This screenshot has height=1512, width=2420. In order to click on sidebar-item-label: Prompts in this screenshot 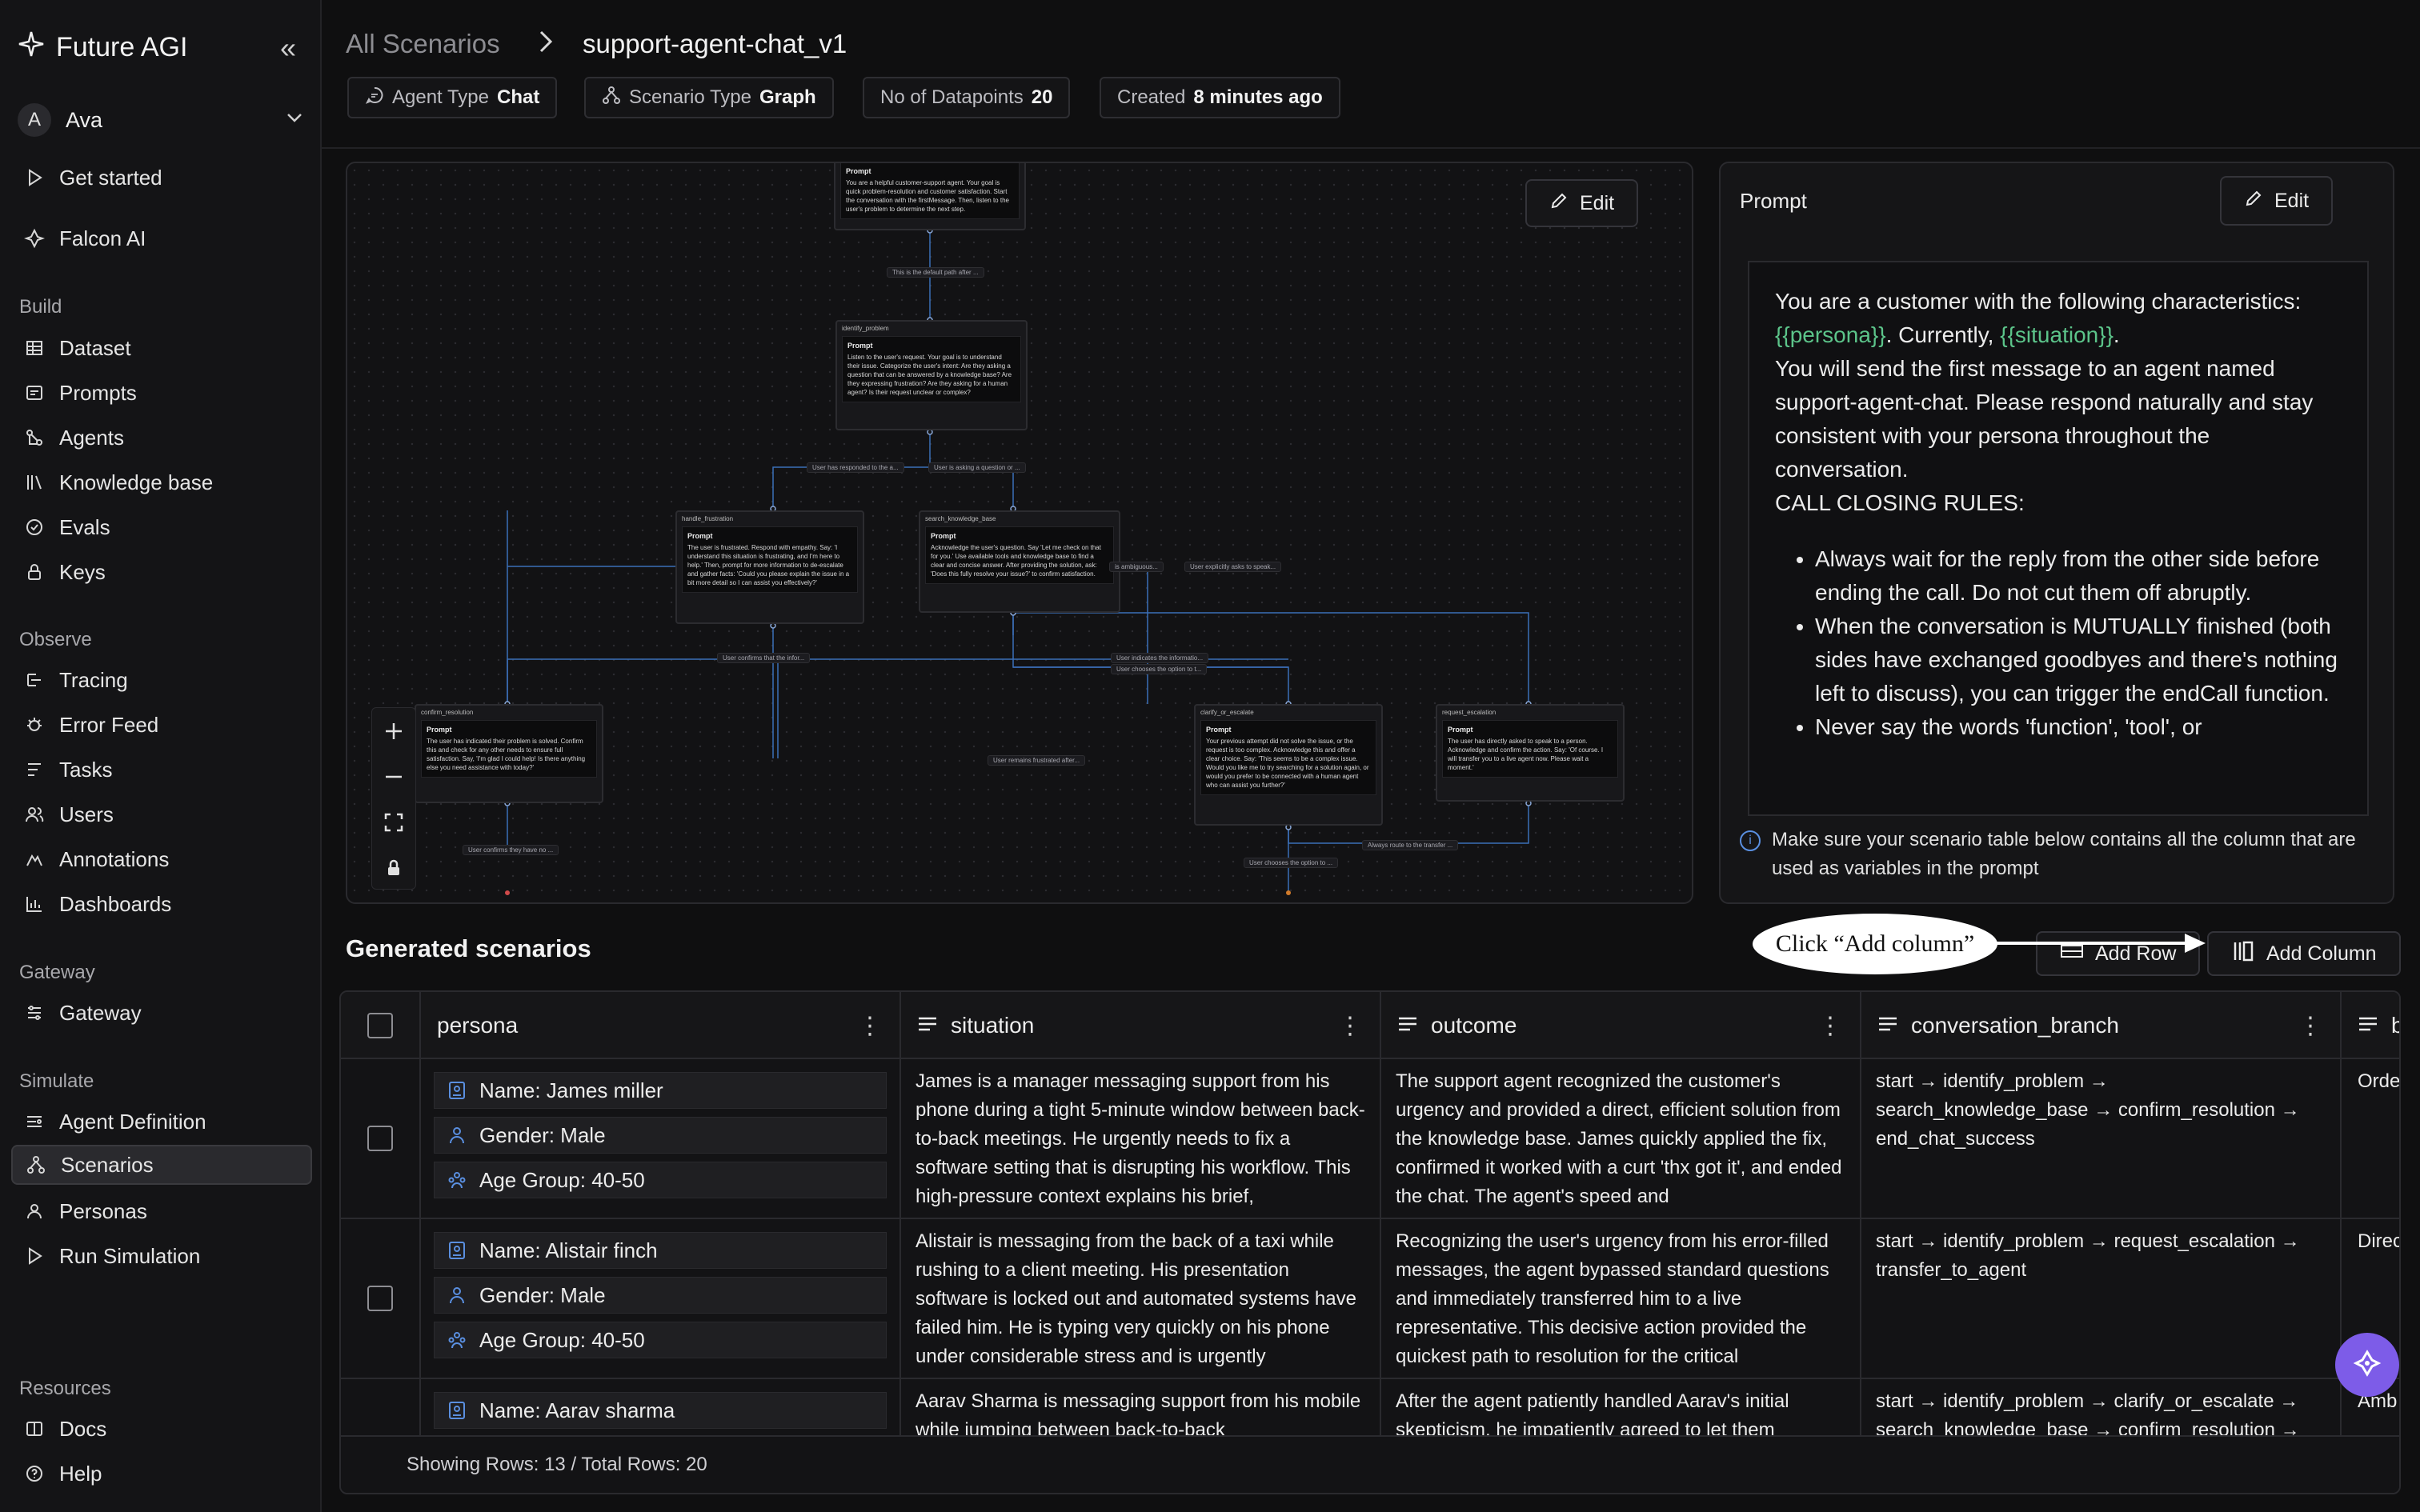, I will do `click(98, 392)`.